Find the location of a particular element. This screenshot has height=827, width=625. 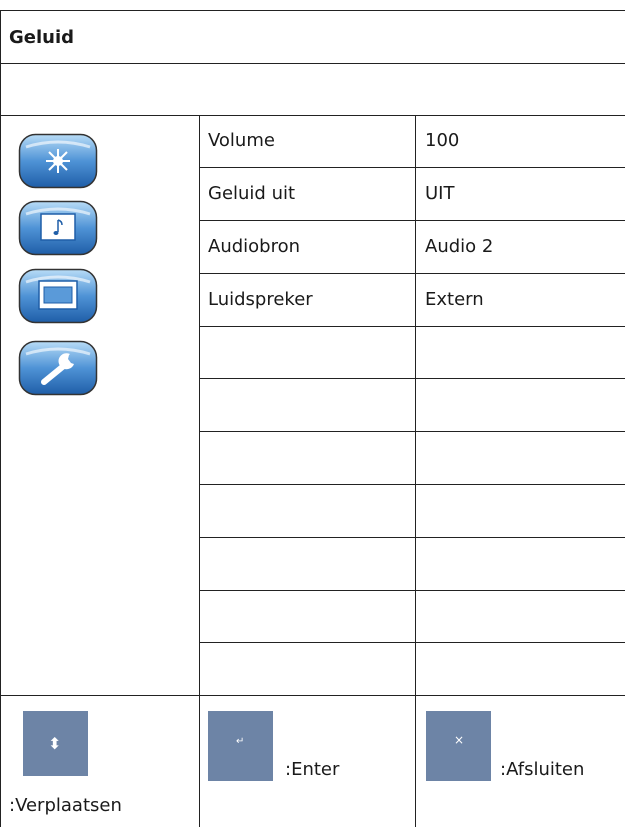

rule-blank-bottom is located at coordinates (312, 115).